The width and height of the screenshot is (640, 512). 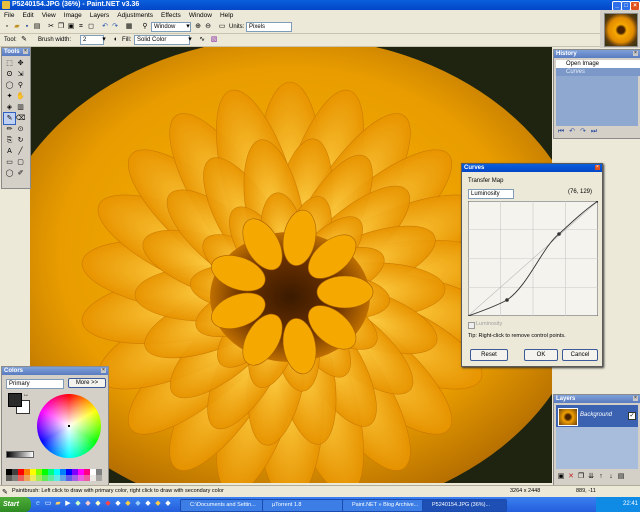 I want to click on image-thumbnail, so click(x=621, y=30).